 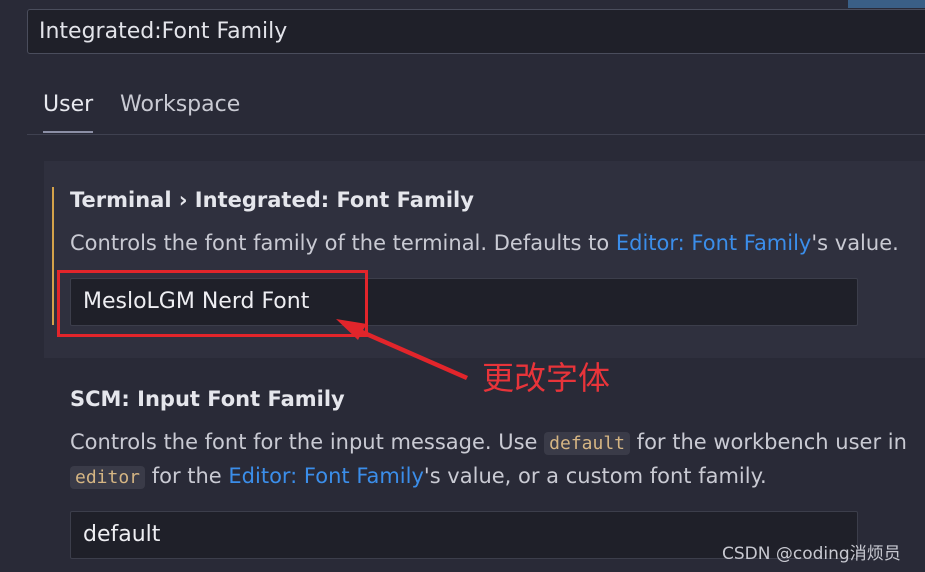 What do you see at coordinates (187, 476) in the screenshot?
I see `description-text: for the` at bounding box center [187, 476].